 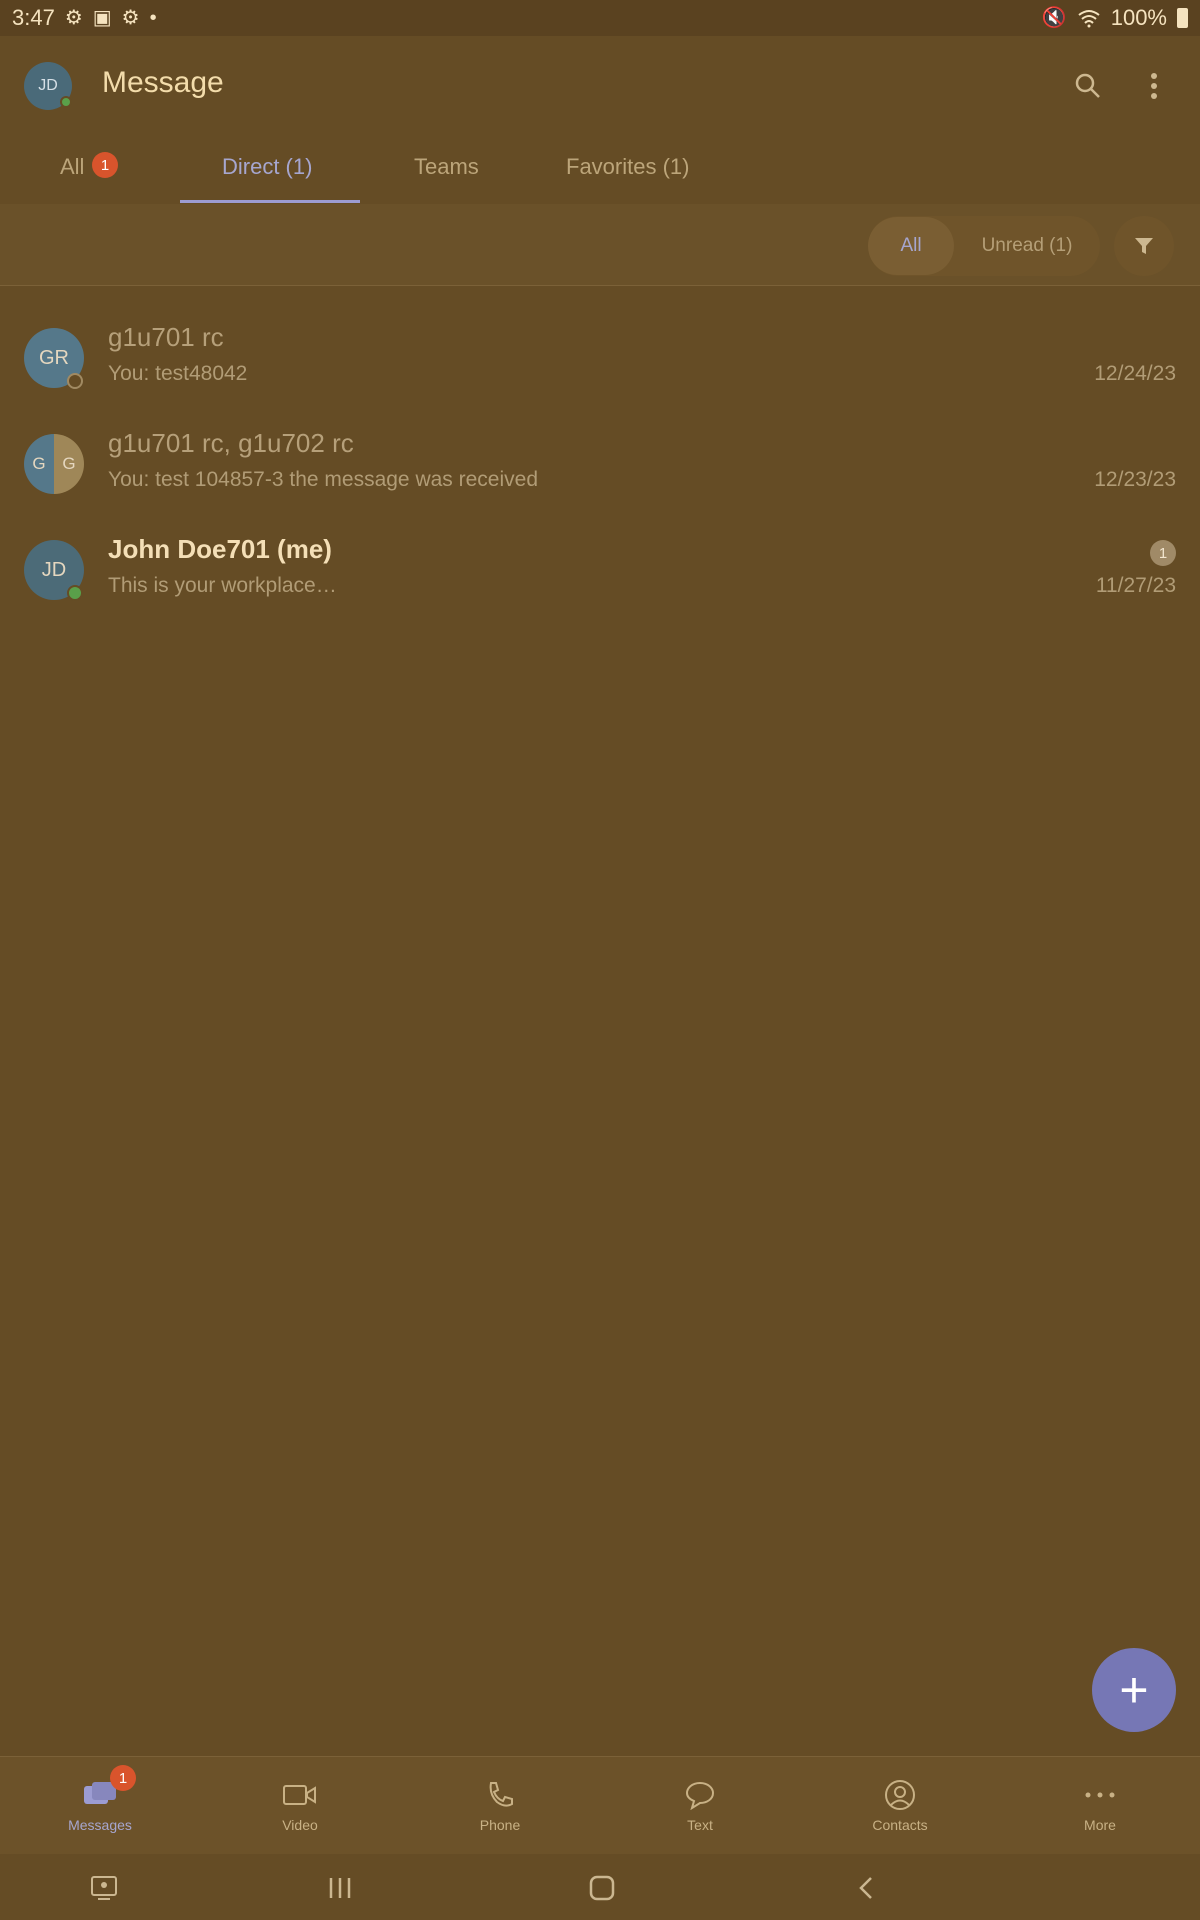 I want to click on unread-count-badge: 1, so click(x=1163, y=553).